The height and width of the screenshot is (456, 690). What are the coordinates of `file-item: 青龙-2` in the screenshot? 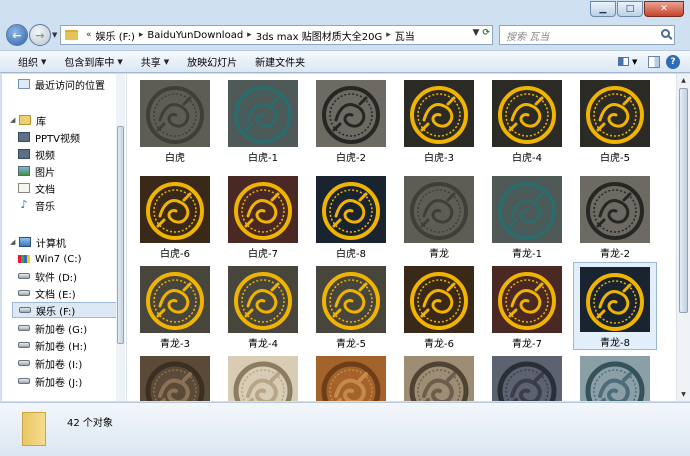 It's located at (615, 216).